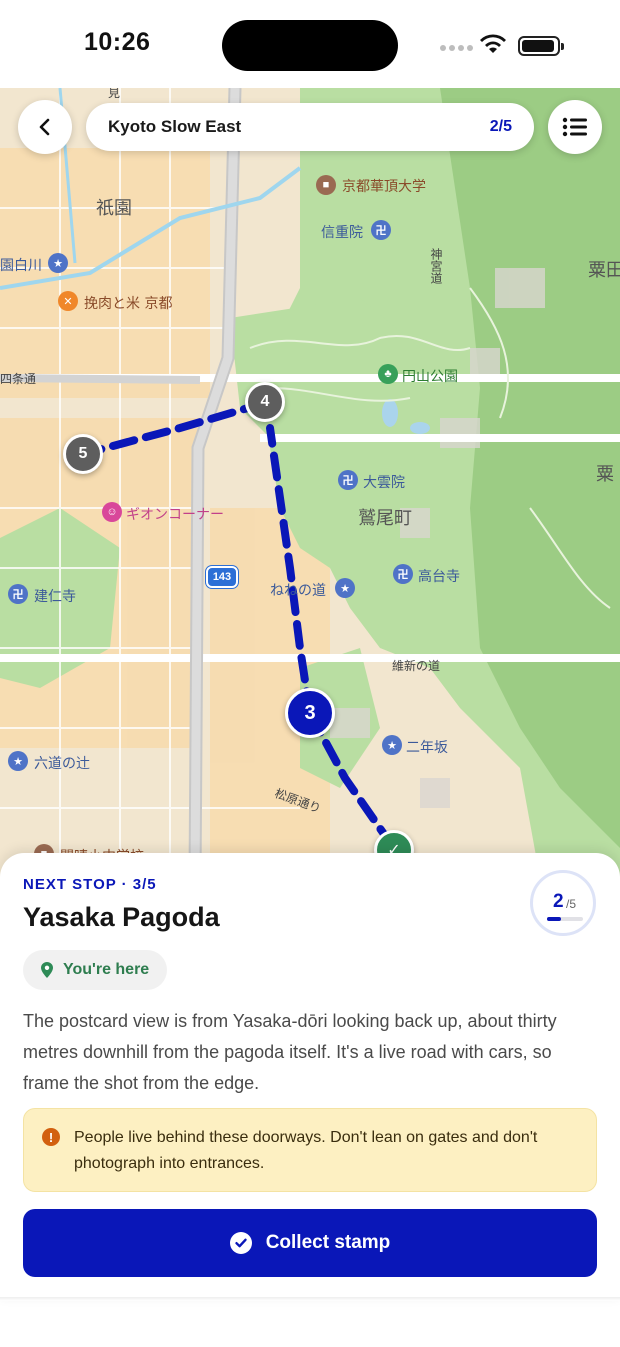  Describe the element at coordinates (112, 512) in the screenshot. I see `theatre-icon: ☺` at that location.